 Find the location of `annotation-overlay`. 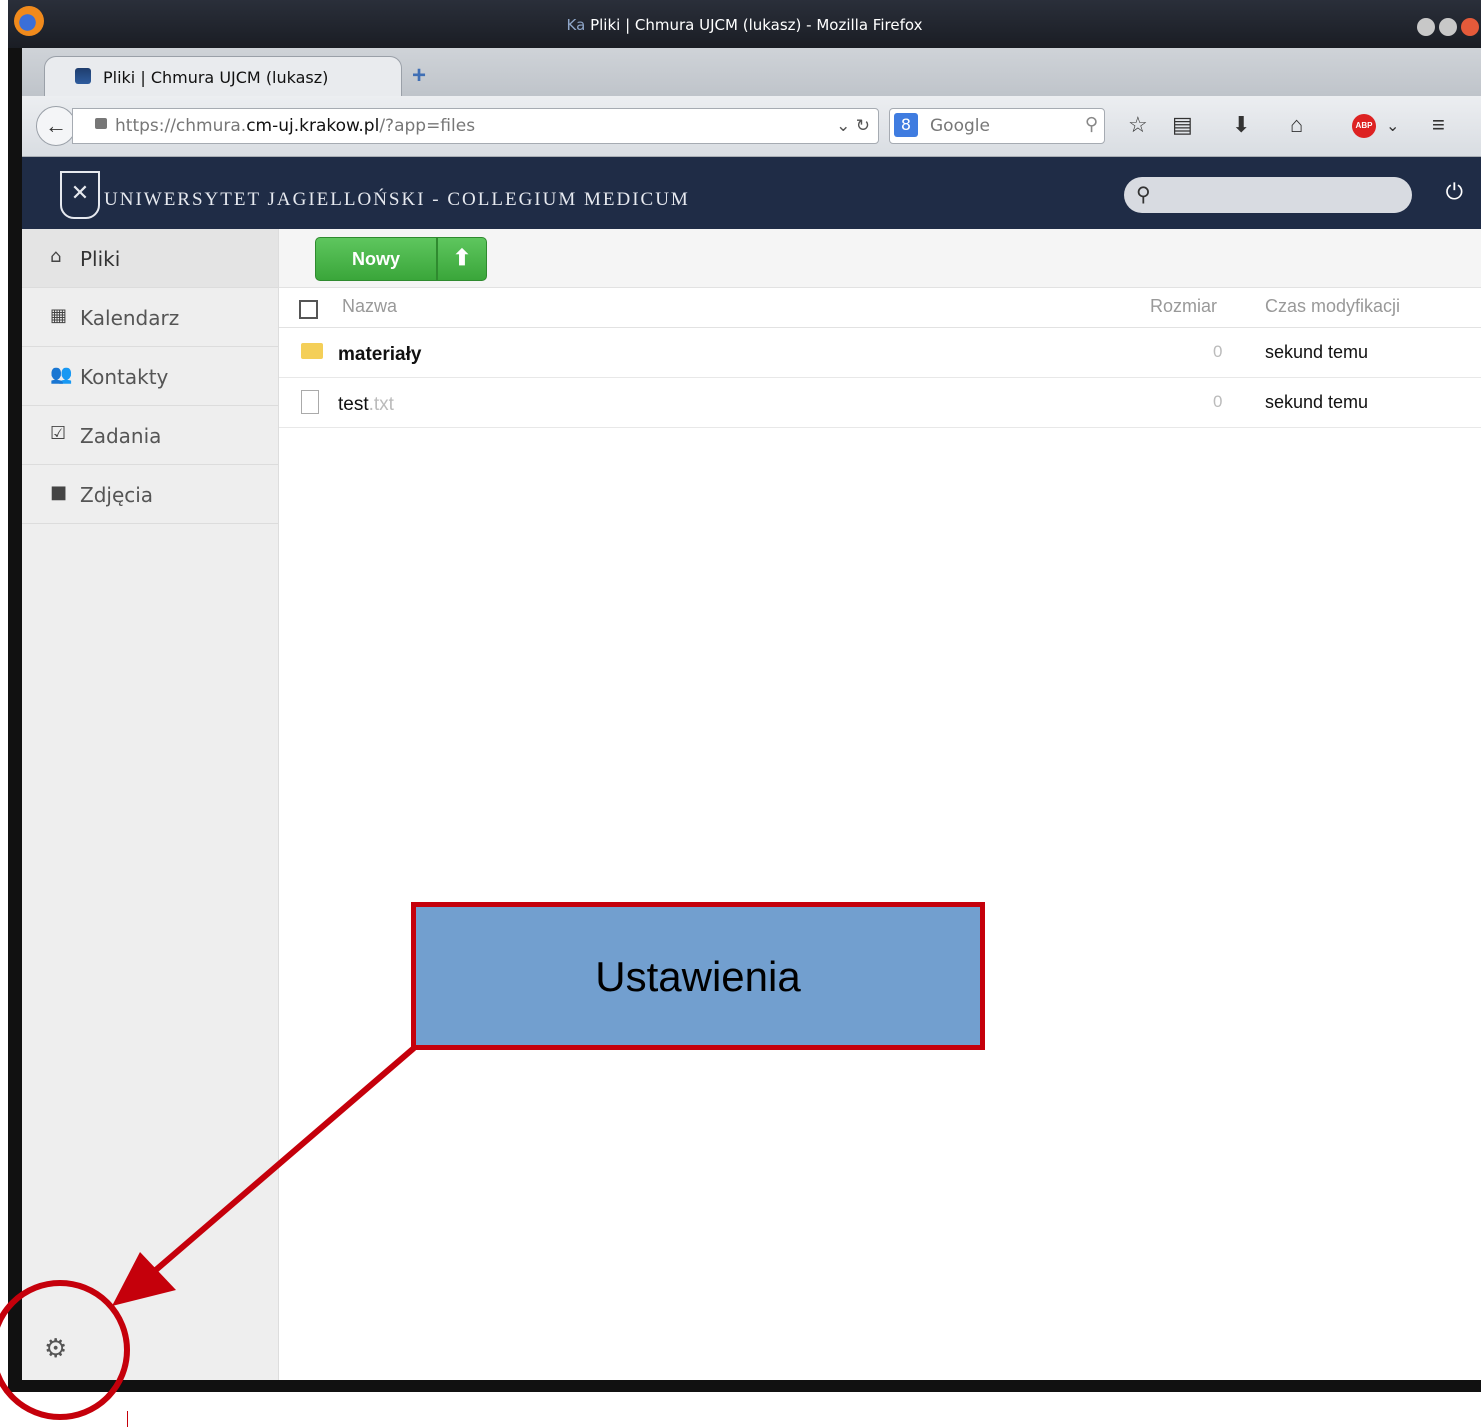

annotation-overlay is located at coordinates (208, 1232).